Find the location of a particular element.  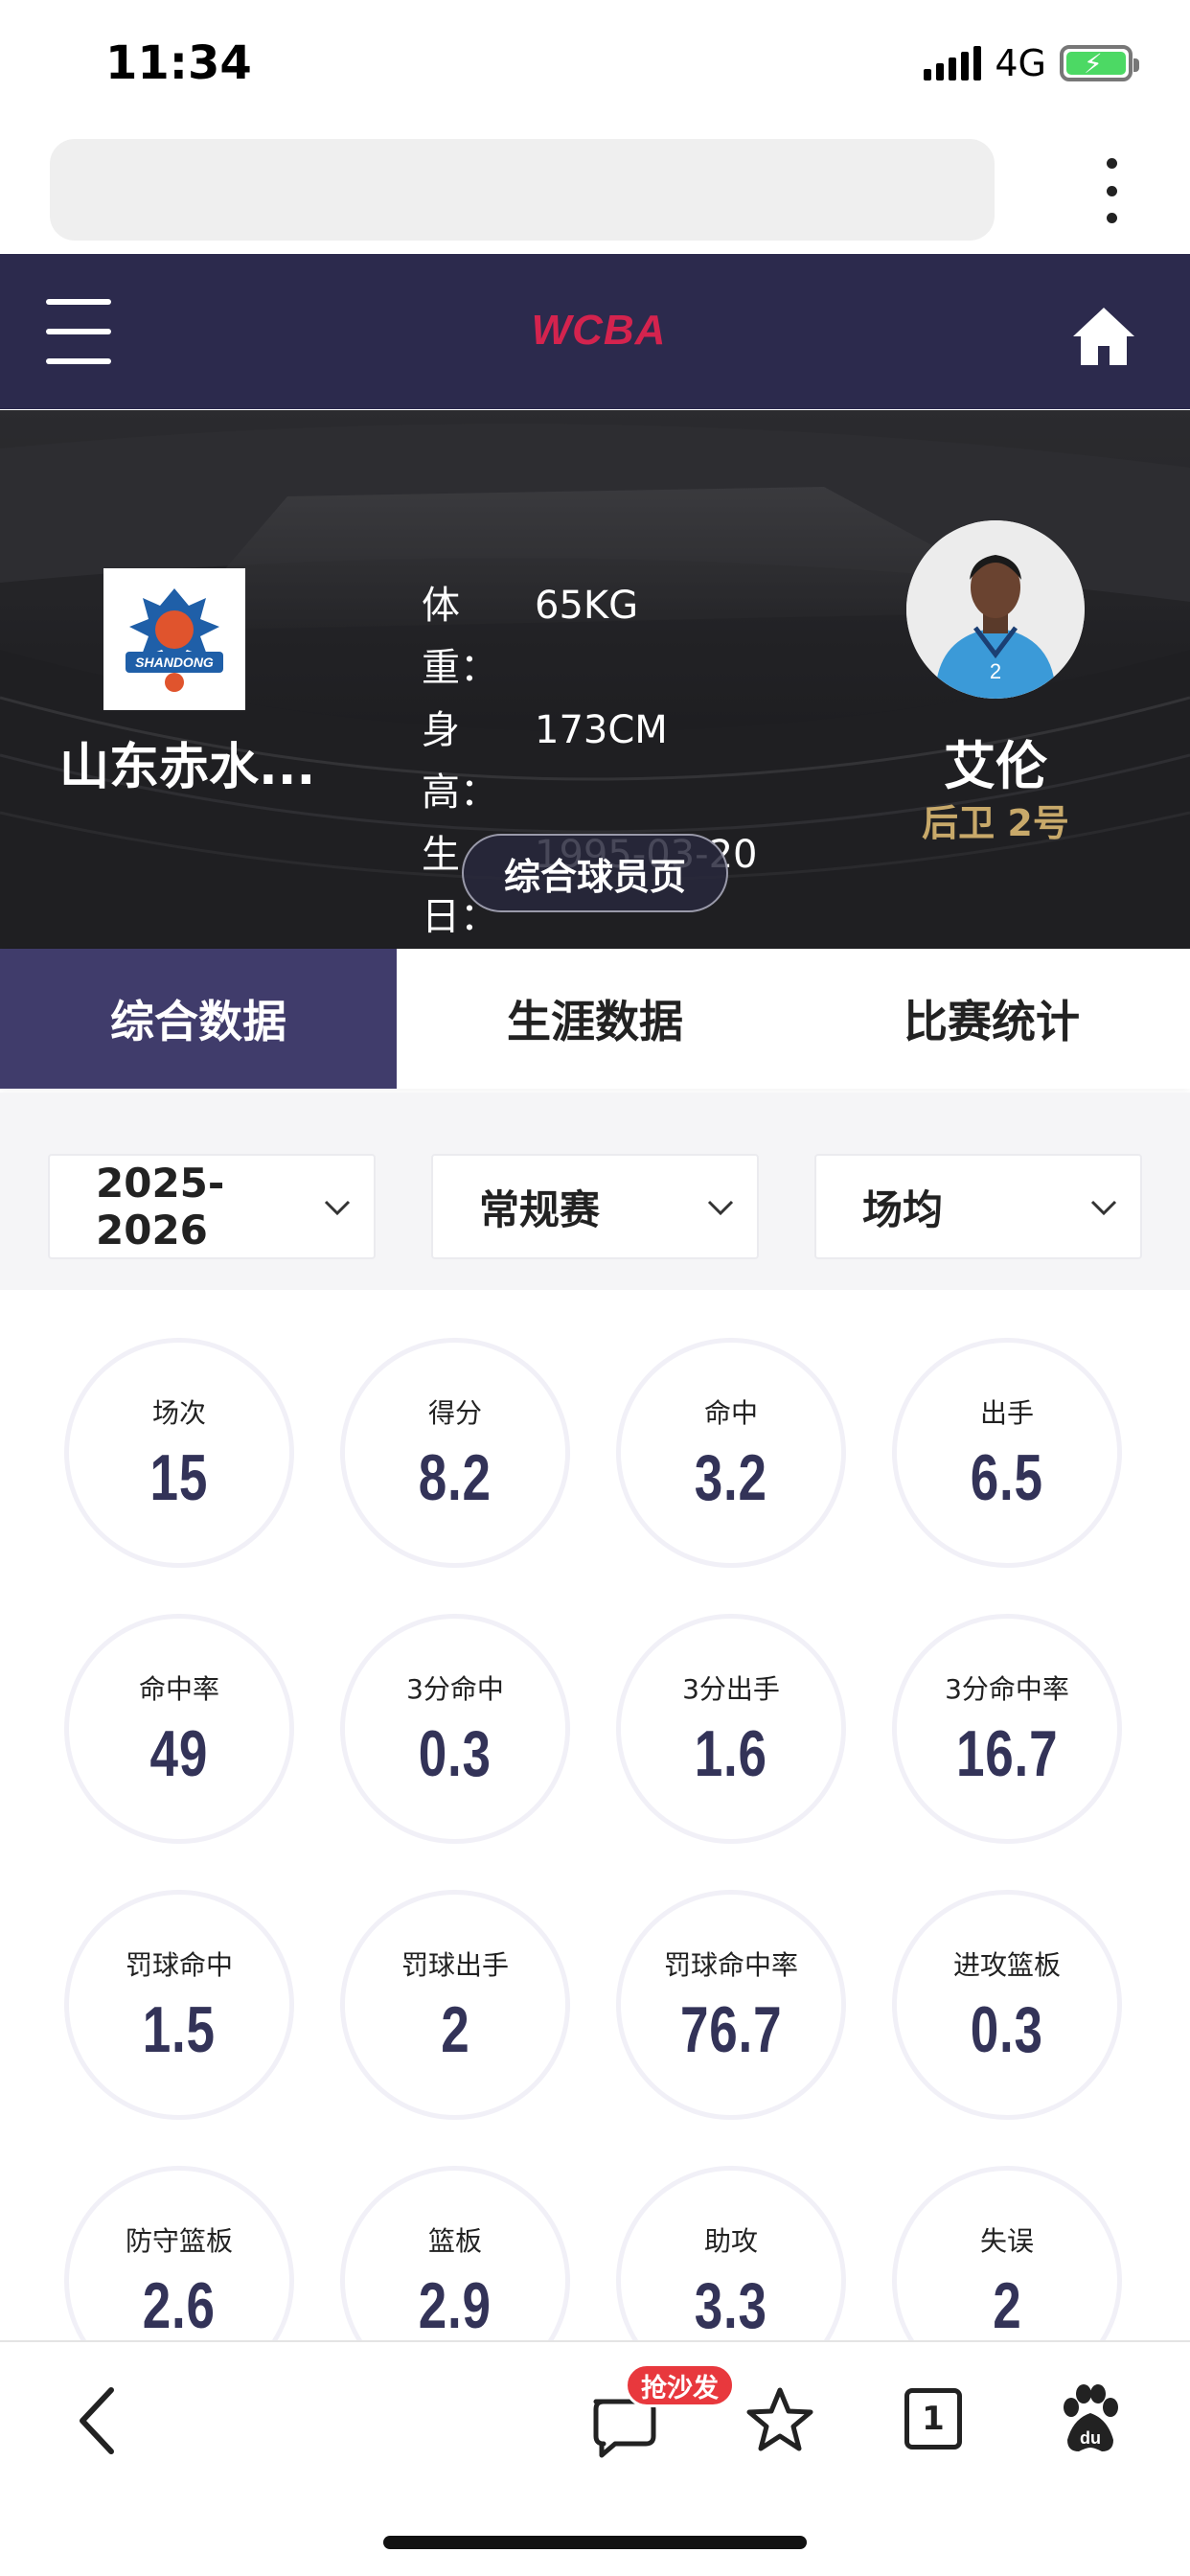

hamburger-menu-icon is located at coordinates (78, 331).